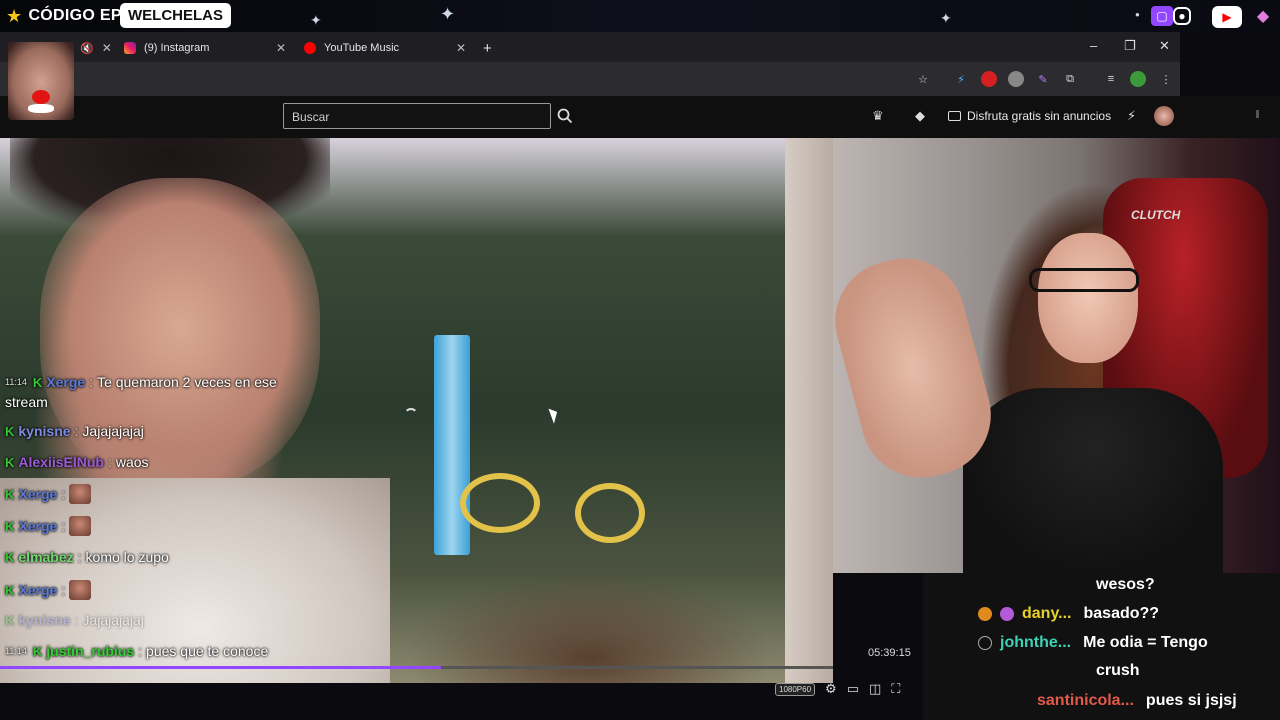 The height and width of the screenshot is (720, 1280). Describe the element at coordinates (14, 15) in the screenshot. I see `star-icon: ★` at that location.